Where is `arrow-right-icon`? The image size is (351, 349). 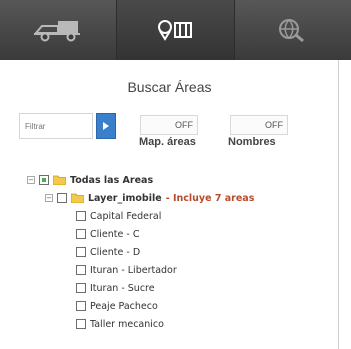 arrow-right-icon is located at coordinates (106, 126).